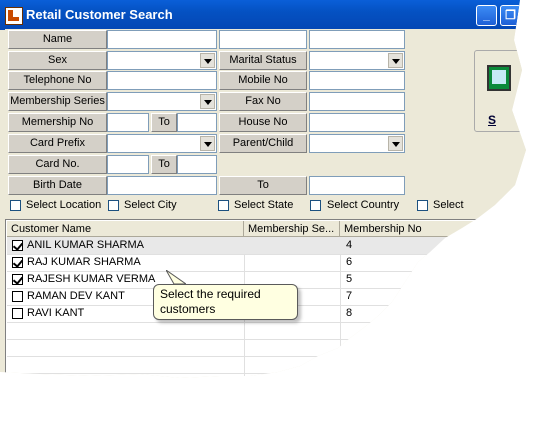 This screenshot has width=549, height=433. Describe the element at coordinates (128, 164) in the screenshot. I see `card-no-from-input` at that location.